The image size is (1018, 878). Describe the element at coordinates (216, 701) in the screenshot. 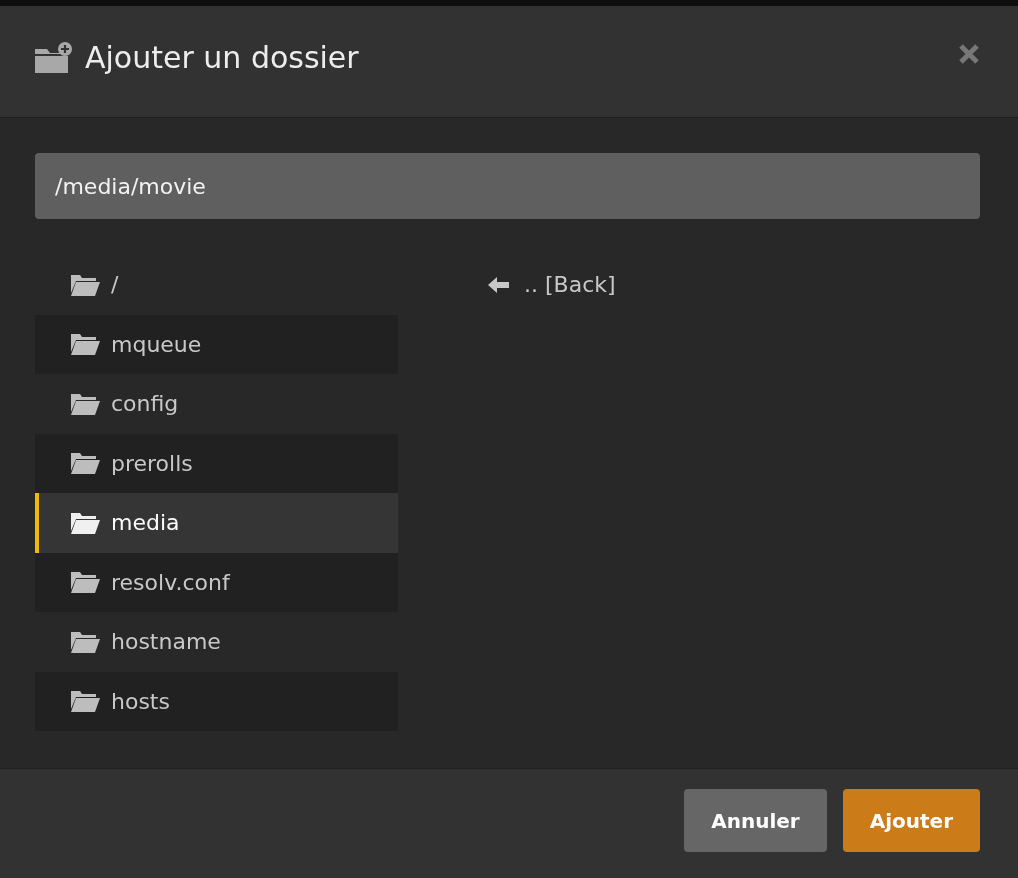

I see `folder-item: hosts` at that location.